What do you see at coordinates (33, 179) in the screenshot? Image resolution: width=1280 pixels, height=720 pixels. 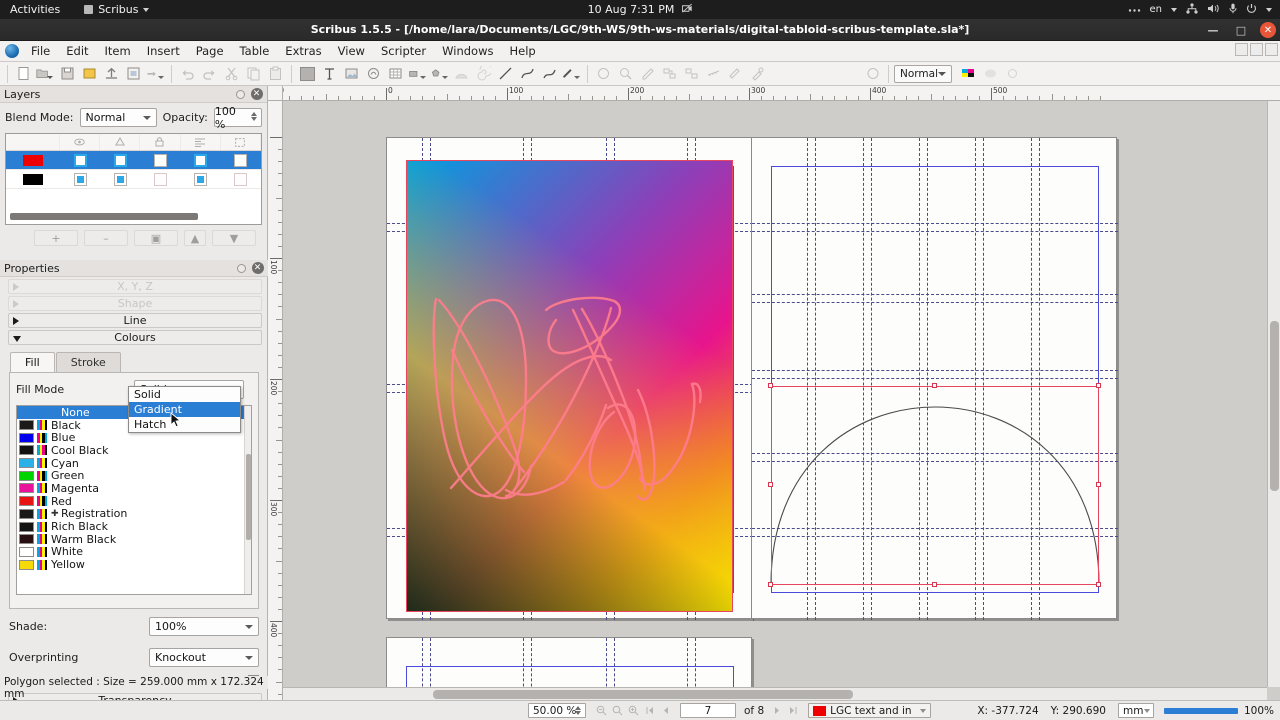 I see `layer-color-swatch` at bounding box center [33, 179].